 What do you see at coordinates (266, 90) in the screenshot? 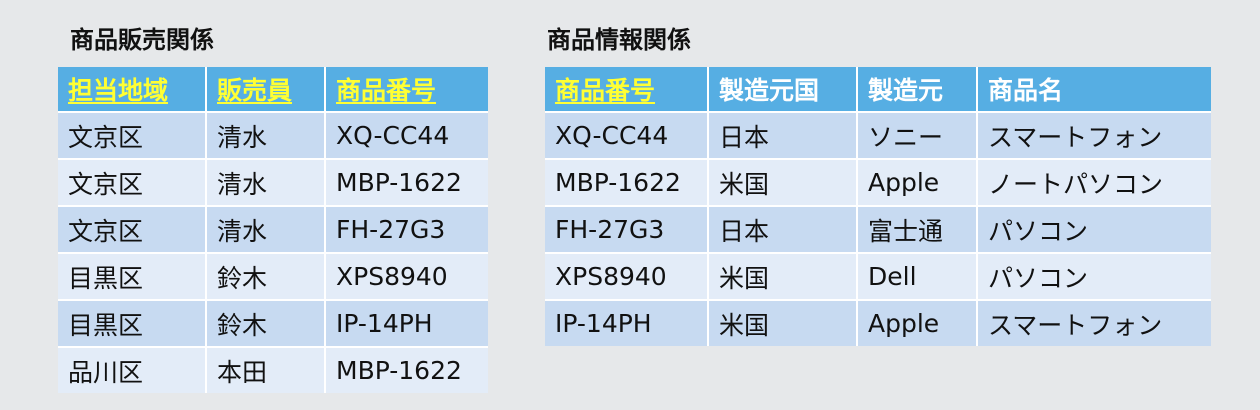
I see `column-header-salesperson: 販売員` at bounding box center [266, 90].